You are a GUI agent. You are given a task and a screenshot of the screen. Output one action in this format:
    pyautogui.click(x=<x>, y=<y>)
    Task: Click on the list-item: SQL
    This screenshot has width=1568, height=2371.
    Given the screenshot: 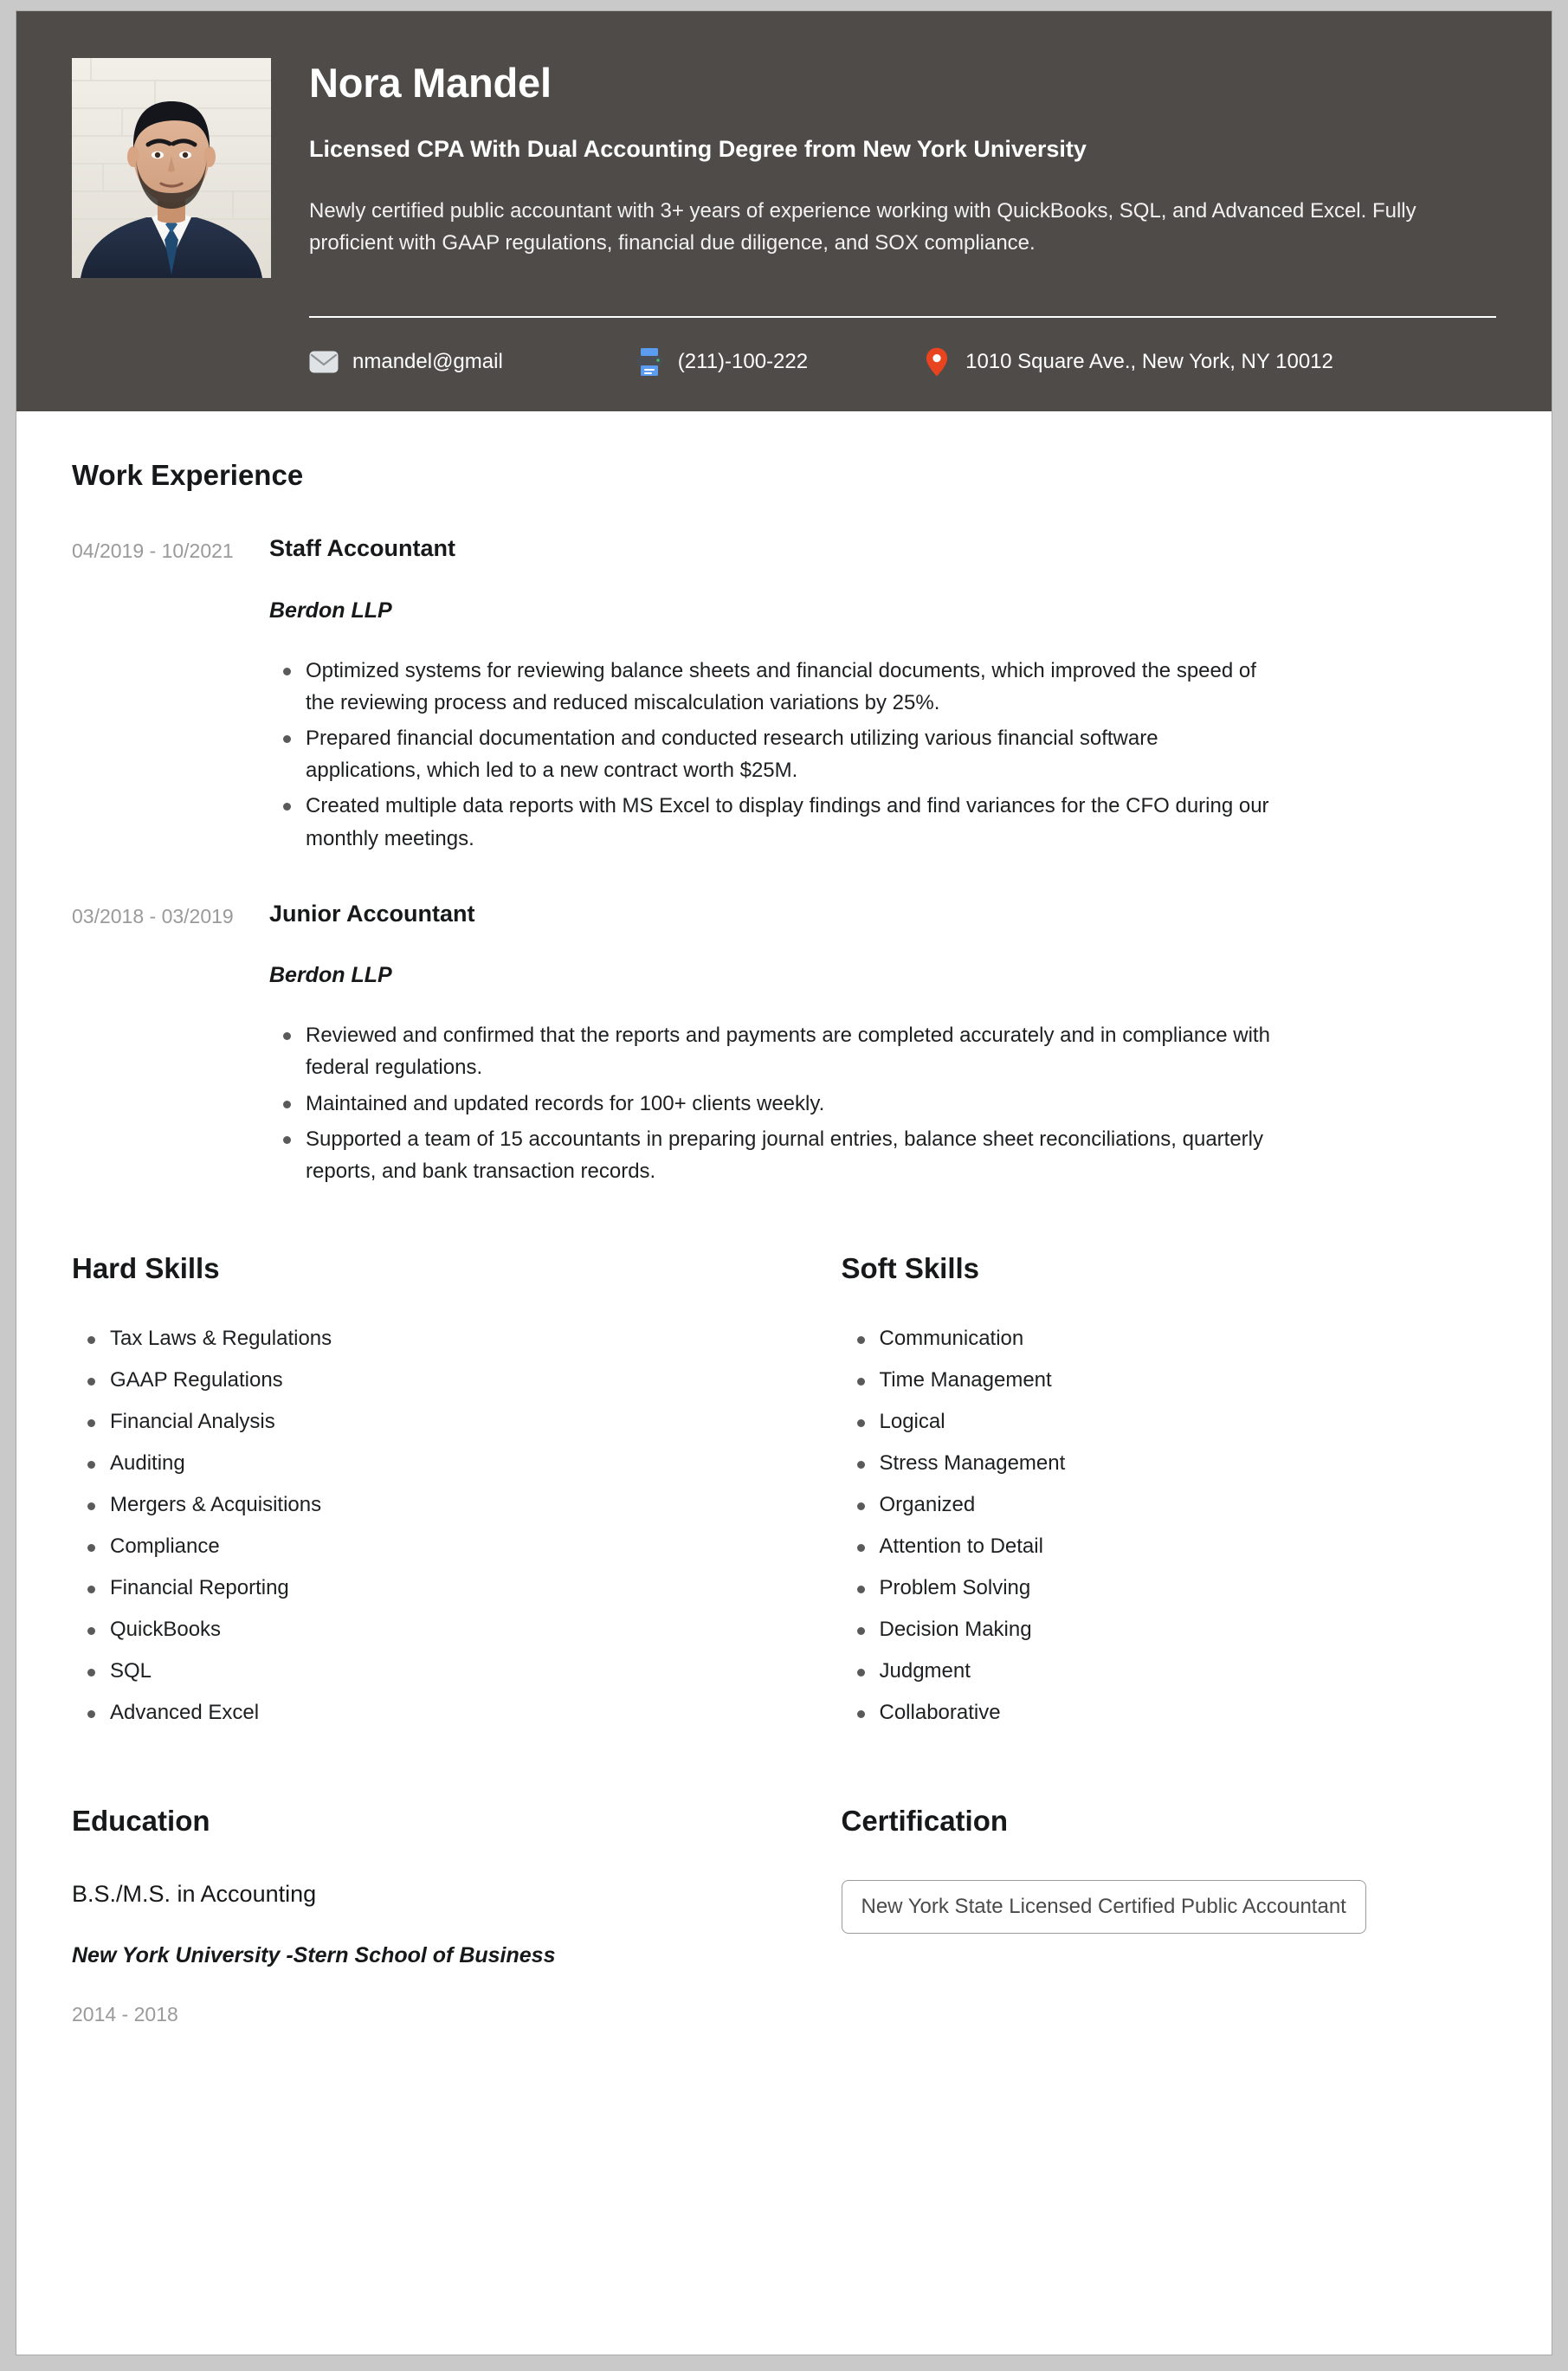 What is the action you would take?
    pyautogui.click(x=435, y=1671)
    